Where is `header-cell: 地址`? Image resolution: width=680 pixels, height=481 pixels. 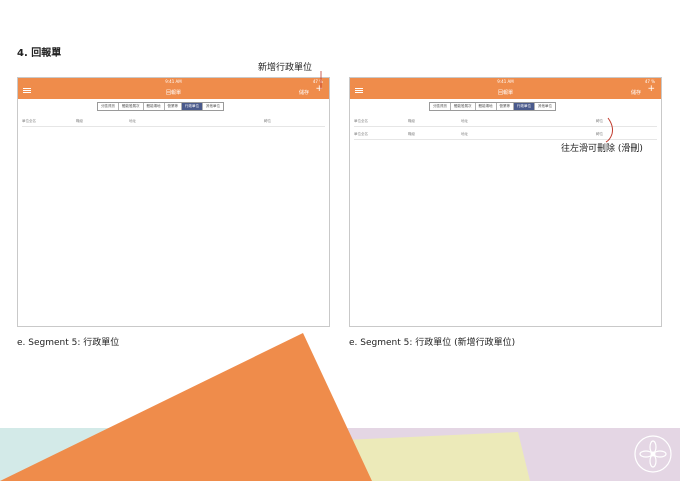 header-cell: 地址 is located at coordinates (132, 121).